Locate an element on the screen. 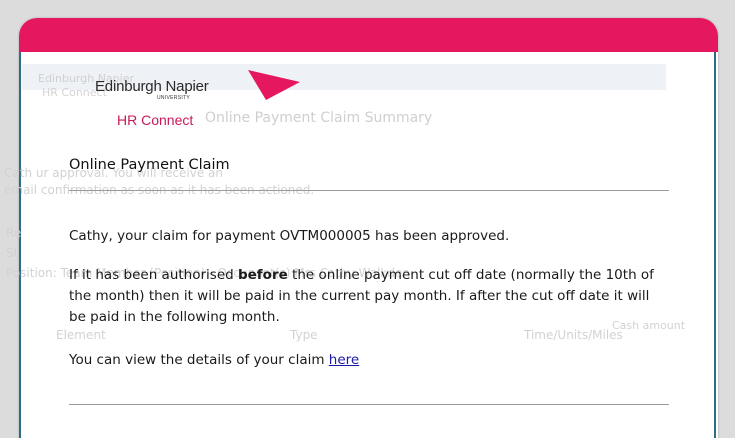 Image resolution: width=735 pixels, height=438 pixels. logo-sub: UNIVERSITY is located at coordinates (174, 98).